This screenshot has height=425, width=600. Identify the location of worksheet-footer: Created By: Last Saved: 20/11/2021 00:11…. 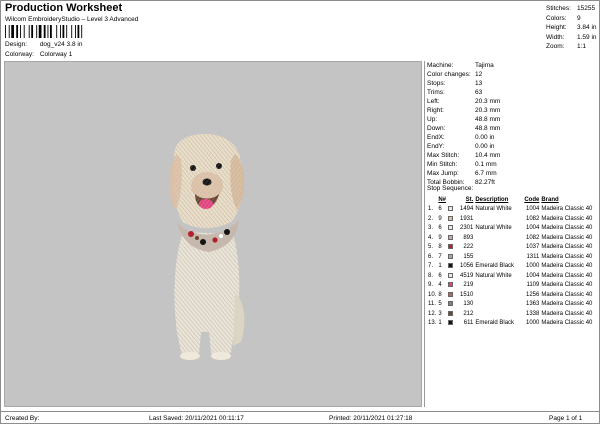
(300, 418).